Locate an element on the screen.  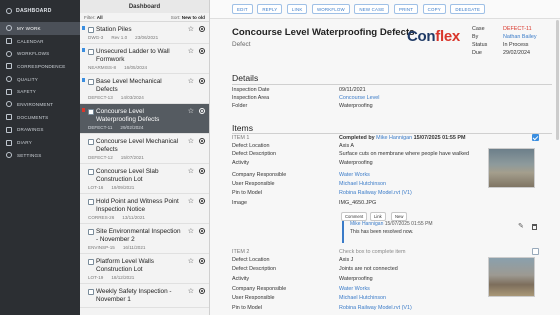
field-label: Activity is located at coordinates (241, 163).